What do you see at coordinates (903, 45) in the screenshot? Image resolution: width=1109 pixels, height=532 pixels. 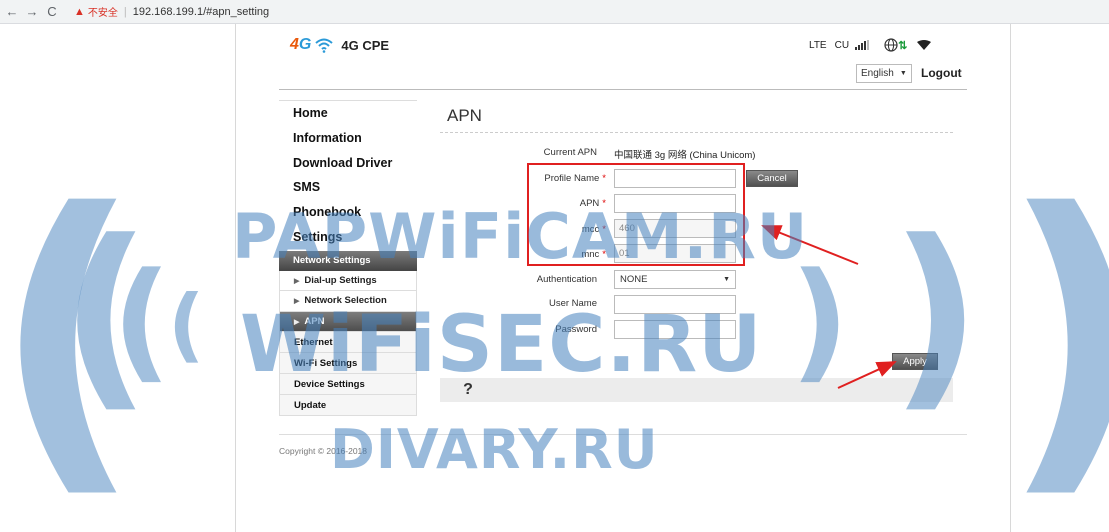 I see `data-transfer-icon: ⇅` at bounding box center [903, 45].